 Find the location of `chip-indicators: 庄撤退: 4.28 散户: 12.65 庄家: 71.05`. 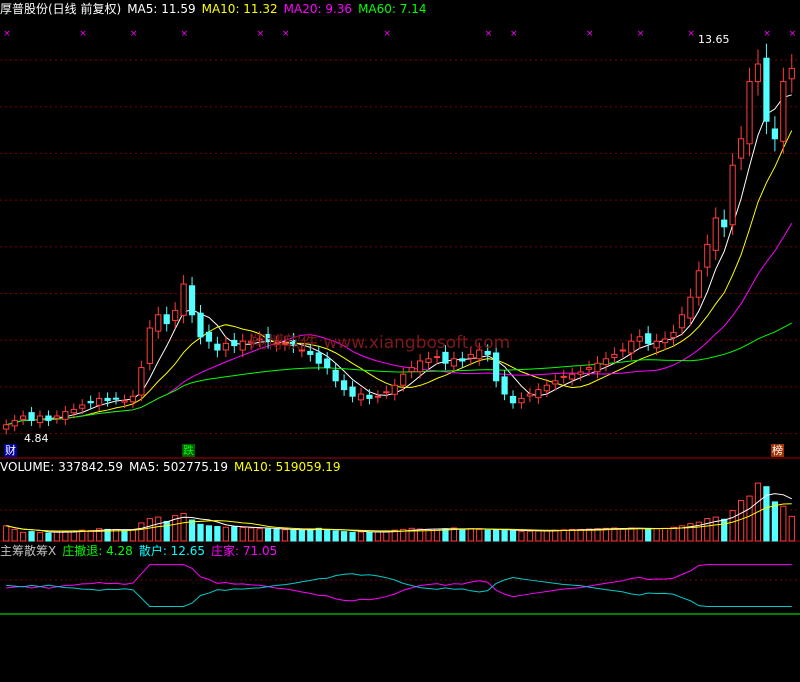

chip-indicators: 庄撤退: 4.28 散户: 12.65 庄家: 71.05 is located at coordinates (172, 551).